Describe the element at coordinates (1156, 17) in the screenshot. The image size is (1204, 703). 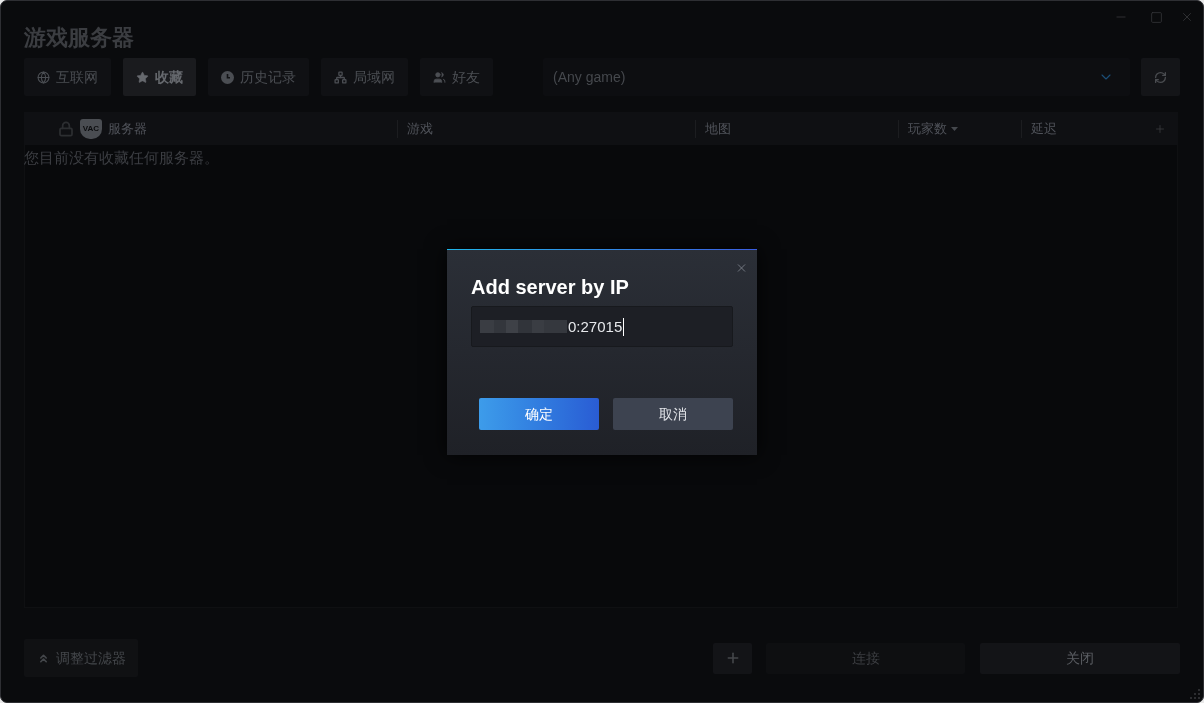
I see `maximize-icon` at that location.